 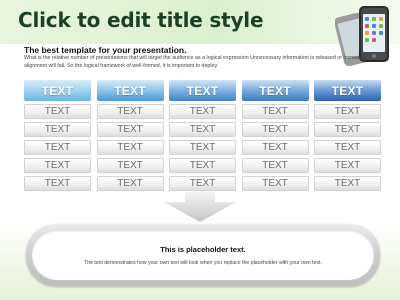 What do you see at coordinates (105, 50) in the screenshot?
I see `subheading: The best template for your presentation.` at bounding box center [105, 50].